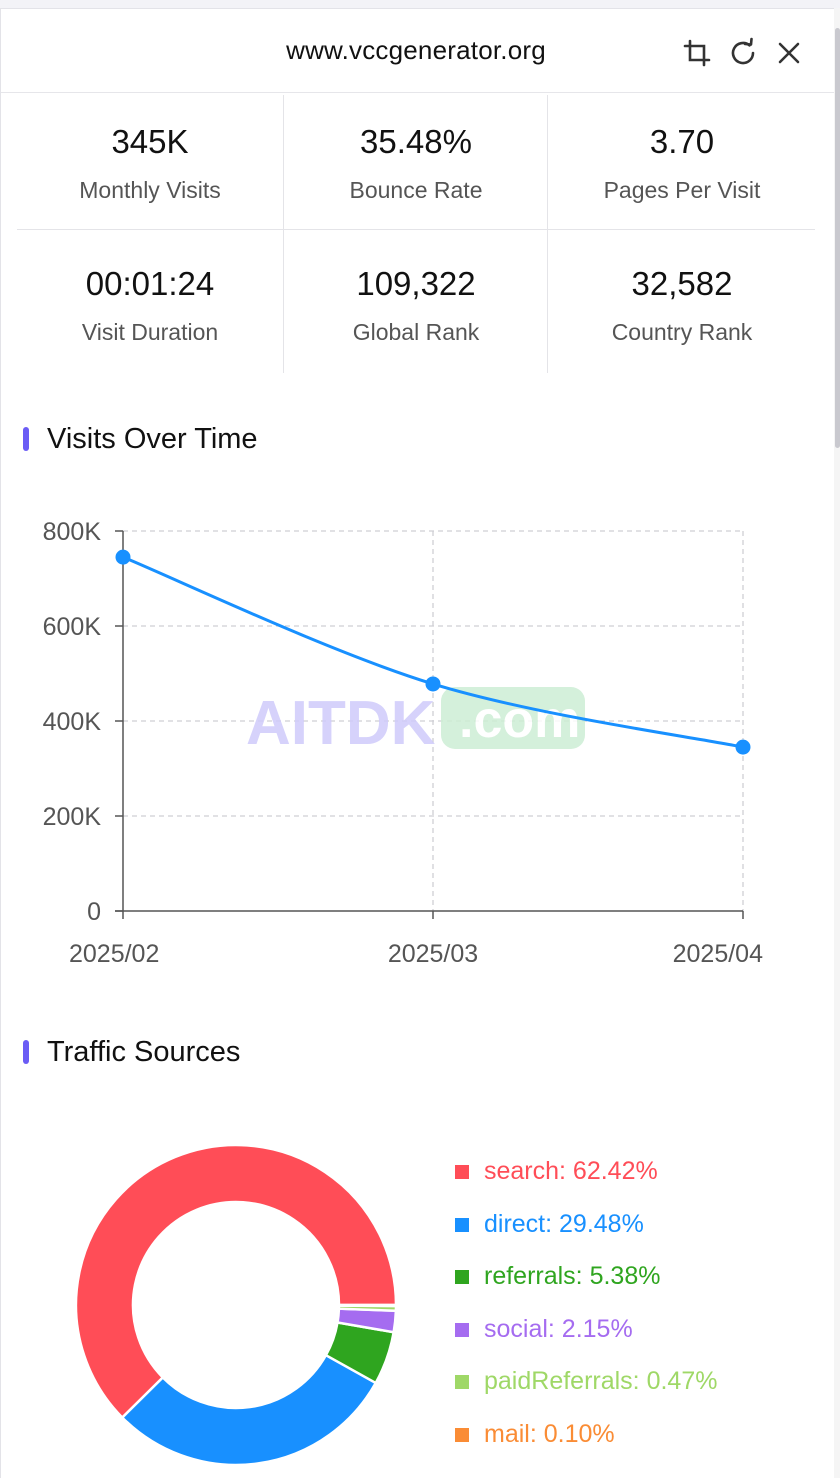 Image resolution: width=840 pixels, height=1478 pixels. Describe the element at coordinates (682, 283) in the screenshot. I see `stat-value: 32,582` at that location.